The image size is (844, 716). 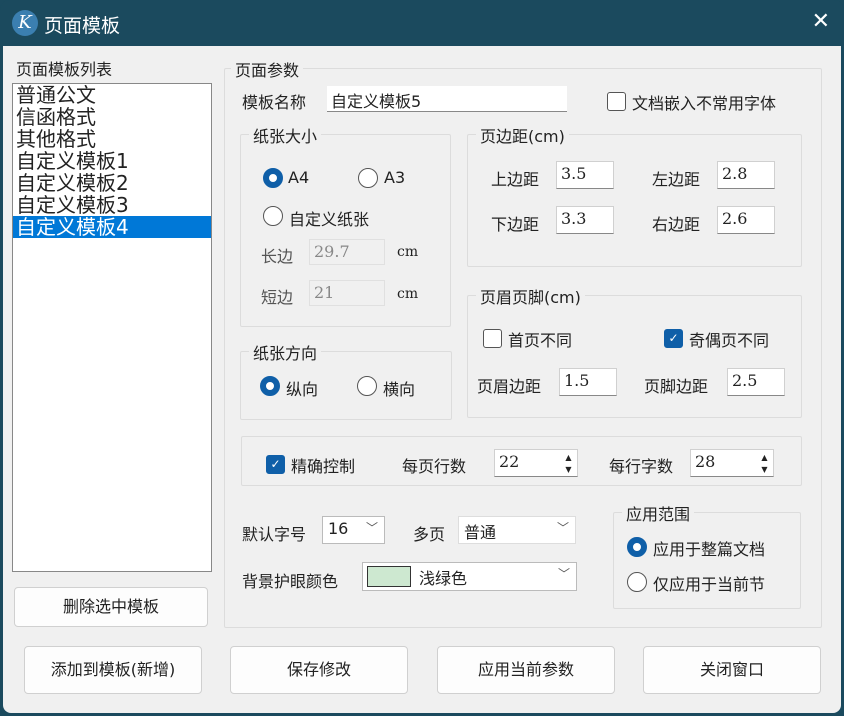 I want to click on a3-radio, so click(x=368, y=178).